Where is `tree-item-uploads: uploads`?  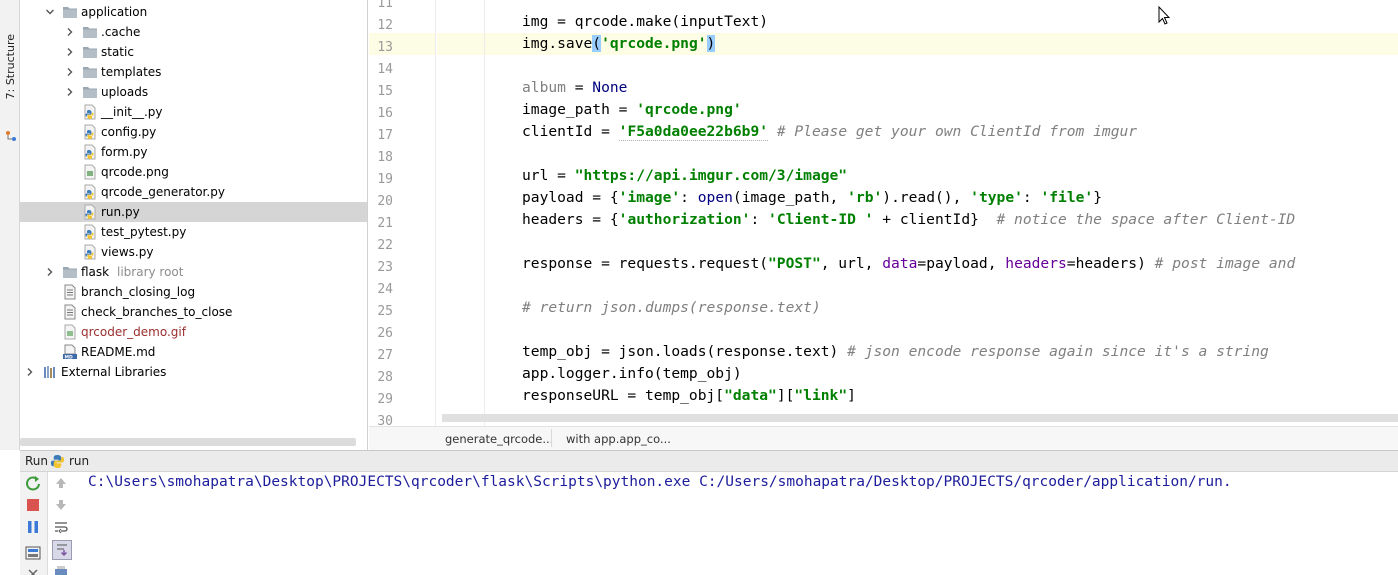 tree-item-uploads: uploads is located at coordinates (193, 92).